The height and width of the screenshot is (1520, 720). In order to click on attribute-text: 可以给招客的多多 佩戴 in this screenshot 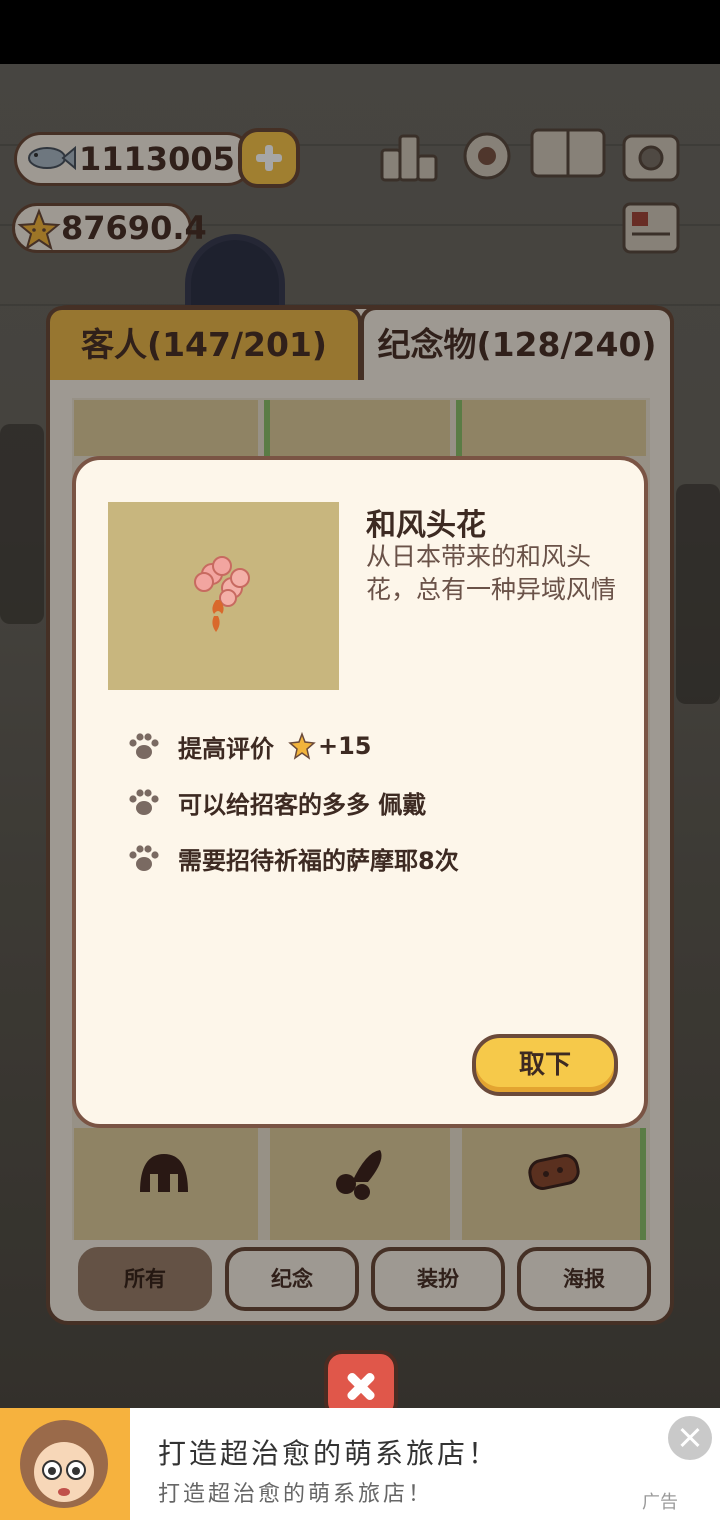, I will do `click(302, 804)`.